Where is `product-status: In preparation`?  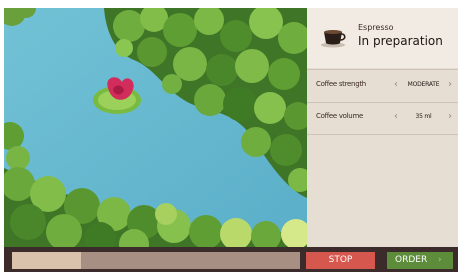
product-status: In preparation is located at coordinates (400, 41).